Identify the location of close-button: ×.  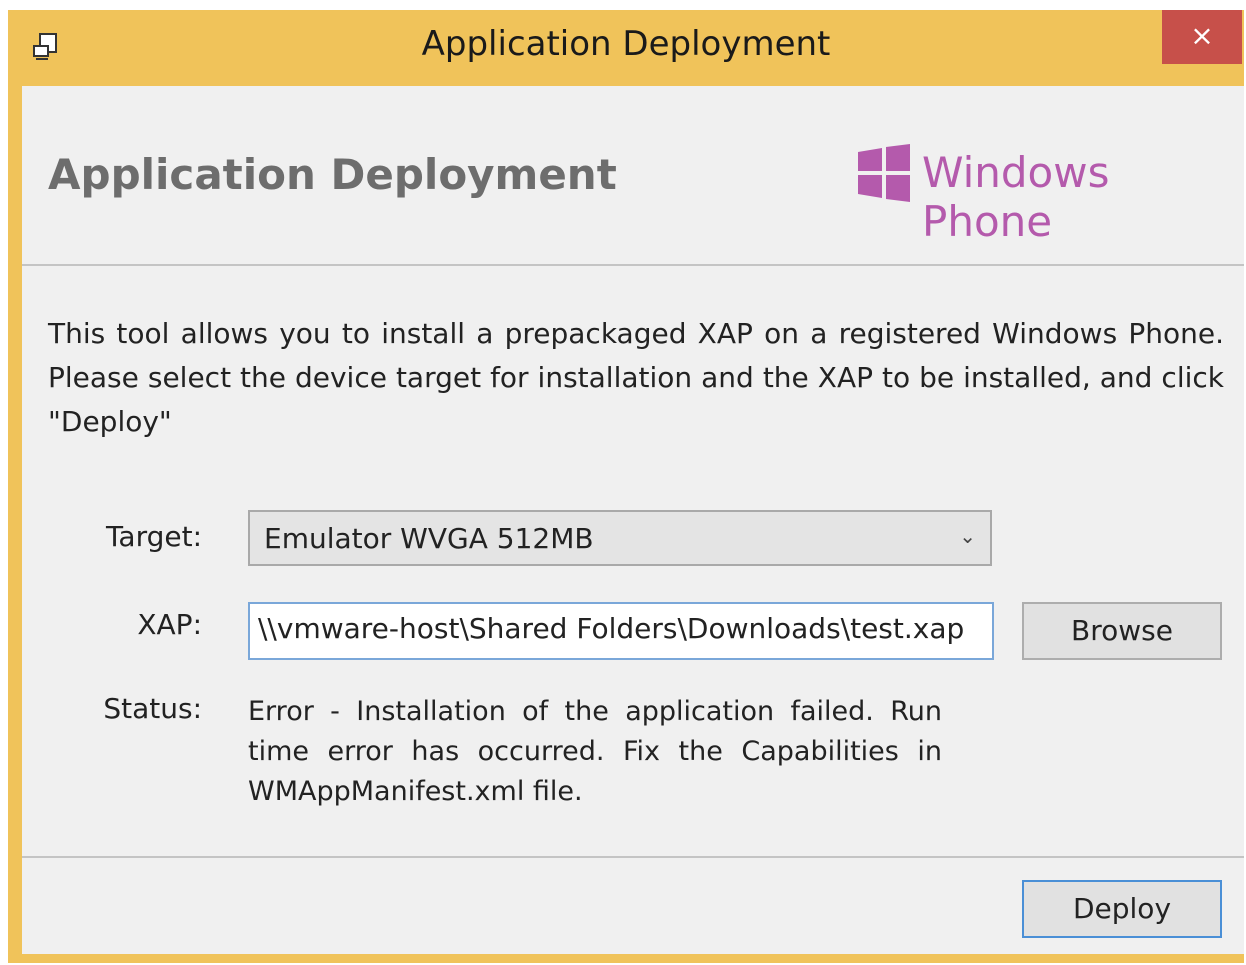
(1202, 37).